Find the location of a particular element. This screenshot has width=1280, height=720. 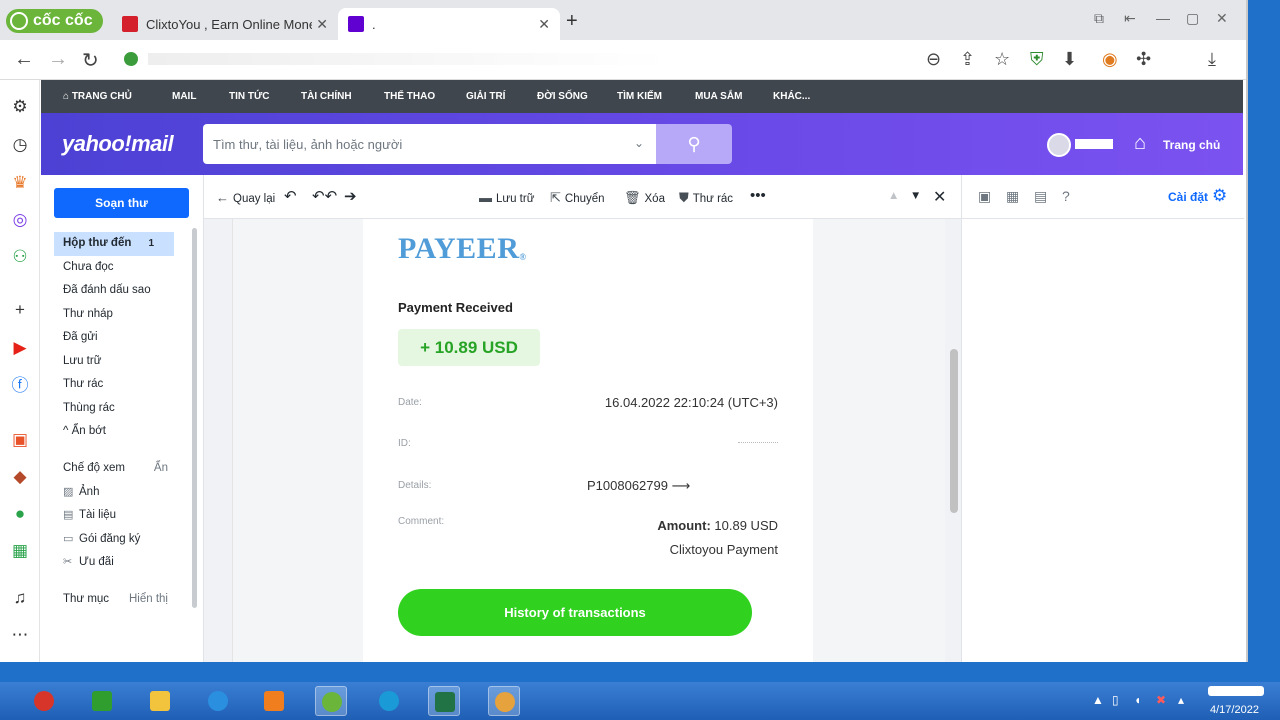

home-link: Trang chủ is located at coordinates (1191, 145).